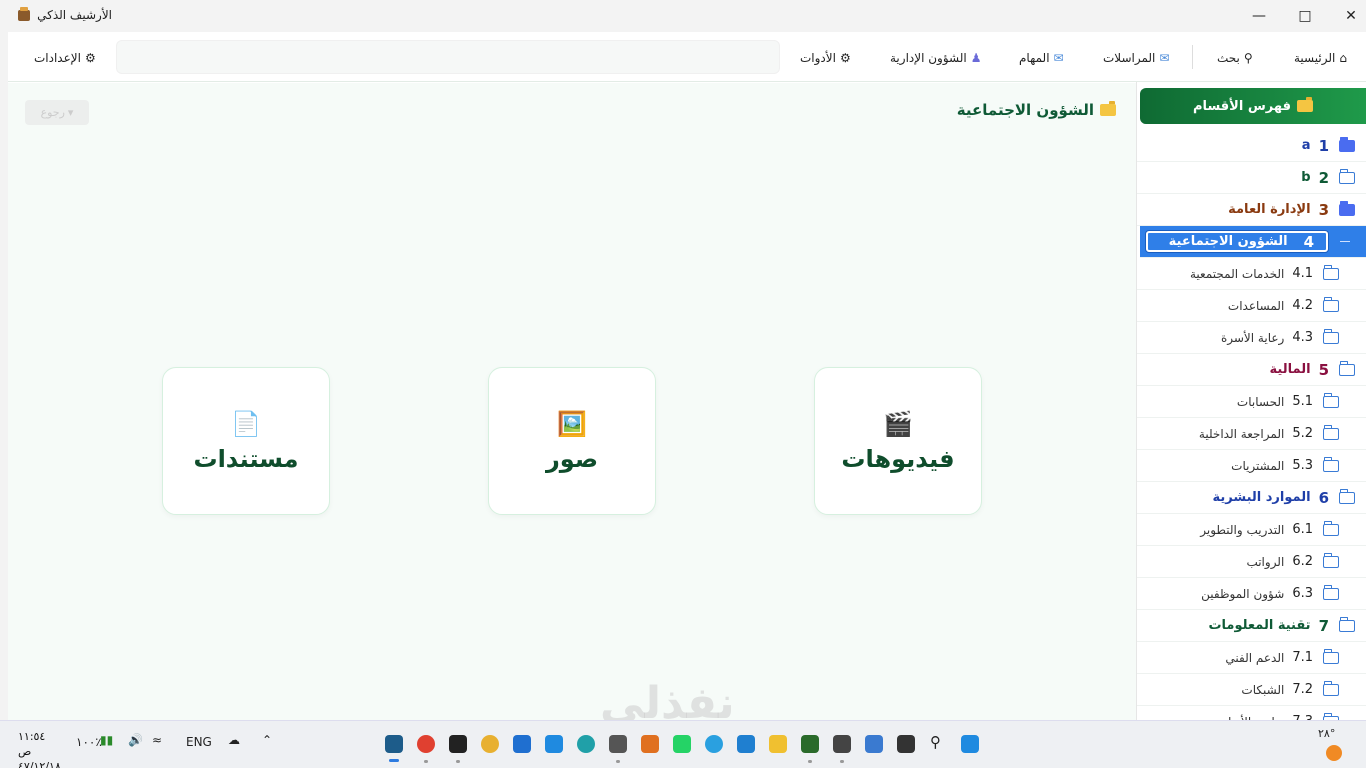 The image size is (1366, 768). I want to click on search-input, so click(448, 57).